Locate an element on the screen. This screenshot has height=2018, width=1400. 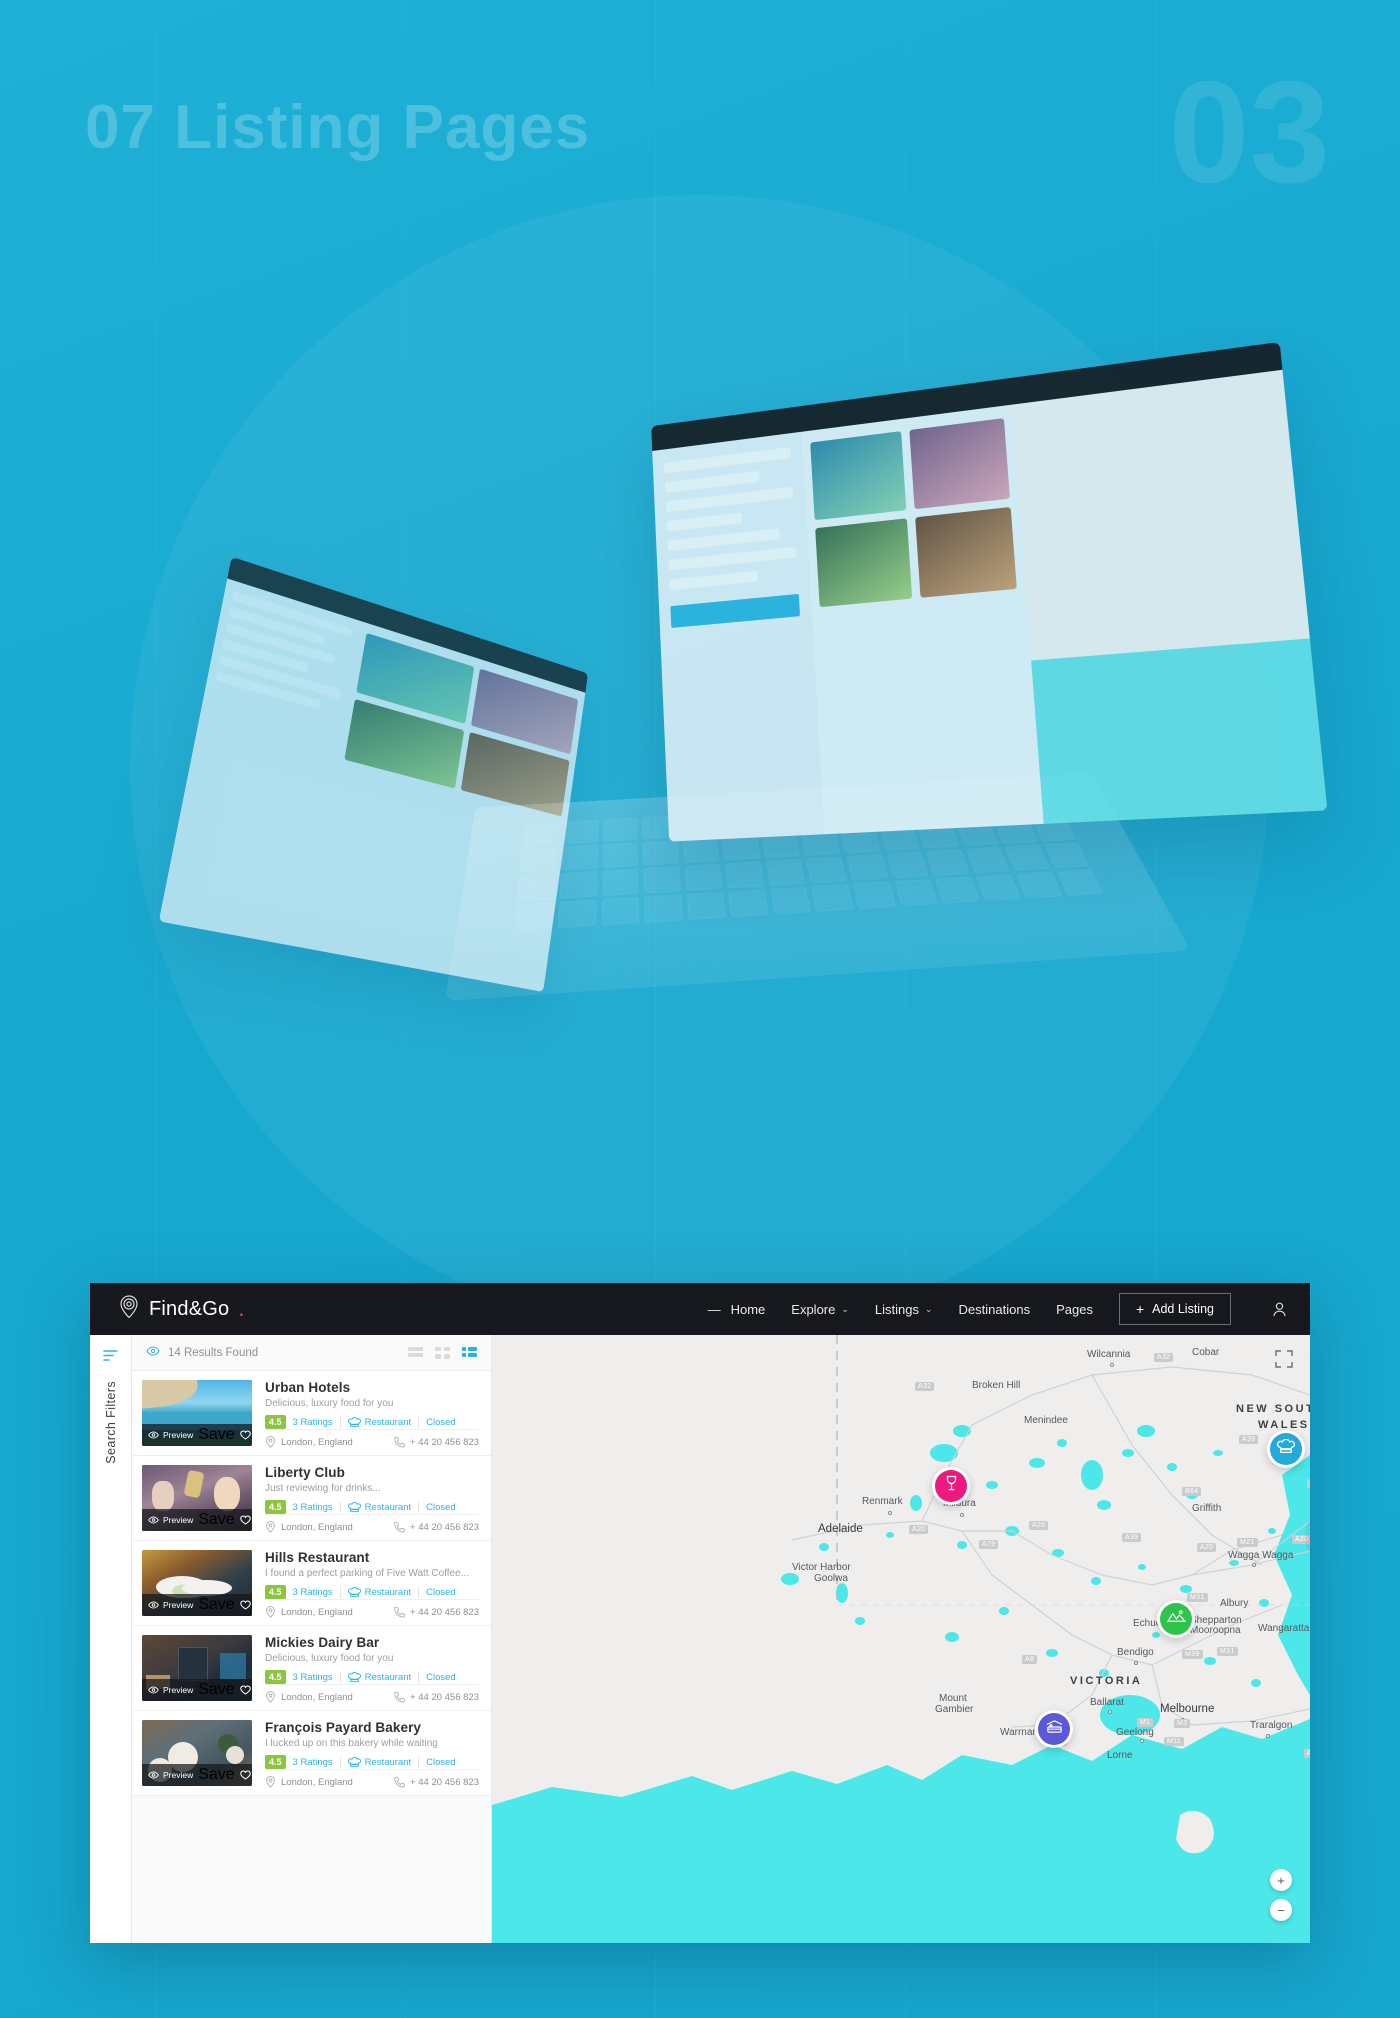
listing-footer: London, England + 44 20 456 823 is located at coordinates (372, 1608).